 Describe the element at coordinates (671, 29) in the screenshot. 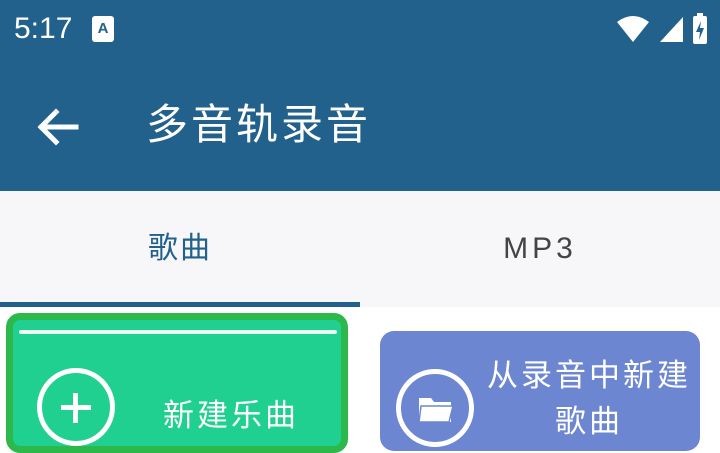

I see `signal-icon` at that location.